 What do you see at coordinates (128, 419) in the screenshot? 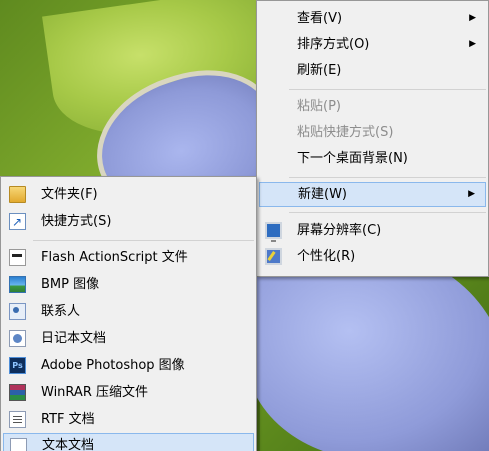
I see `new-rtf-document-item: RTF 文档` at bounding box center [128, 419].